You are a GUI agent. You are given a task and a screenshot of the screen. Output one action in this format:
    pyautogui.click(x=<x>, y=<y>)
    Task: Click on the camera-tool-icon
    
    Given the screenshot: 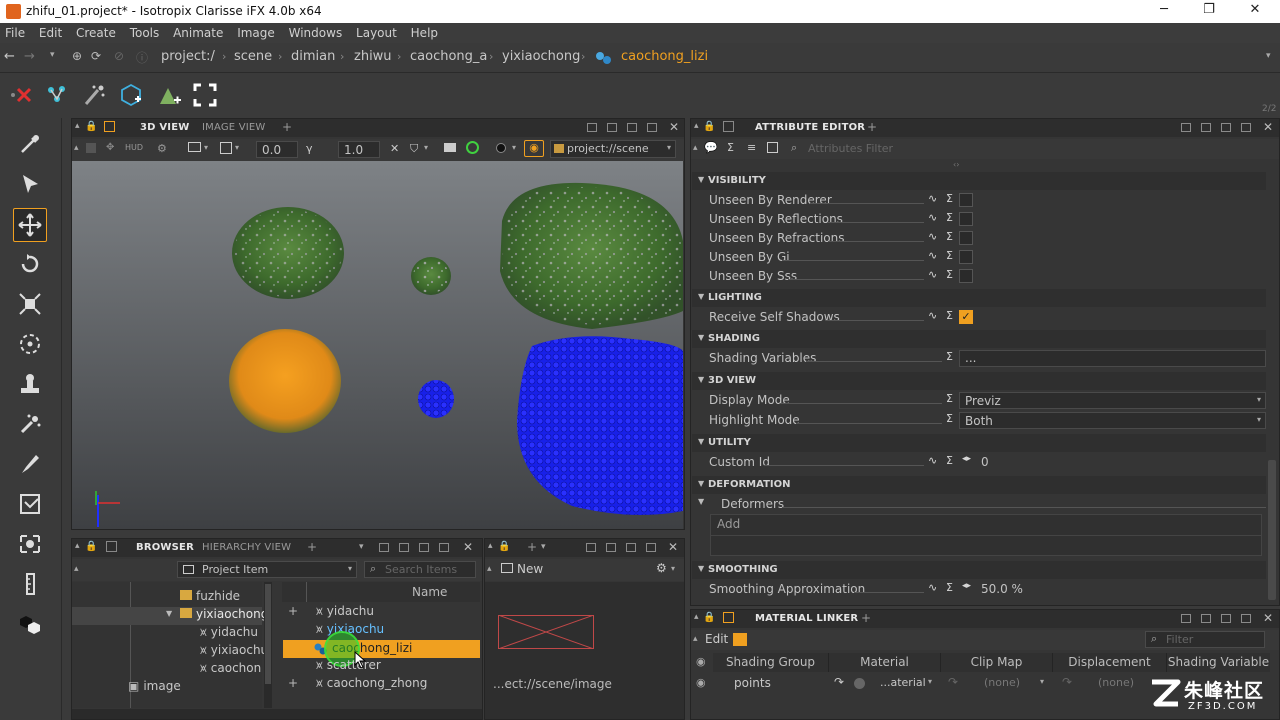 What is the action you would take?
    pyautogui.click(x=30, y=544)
    